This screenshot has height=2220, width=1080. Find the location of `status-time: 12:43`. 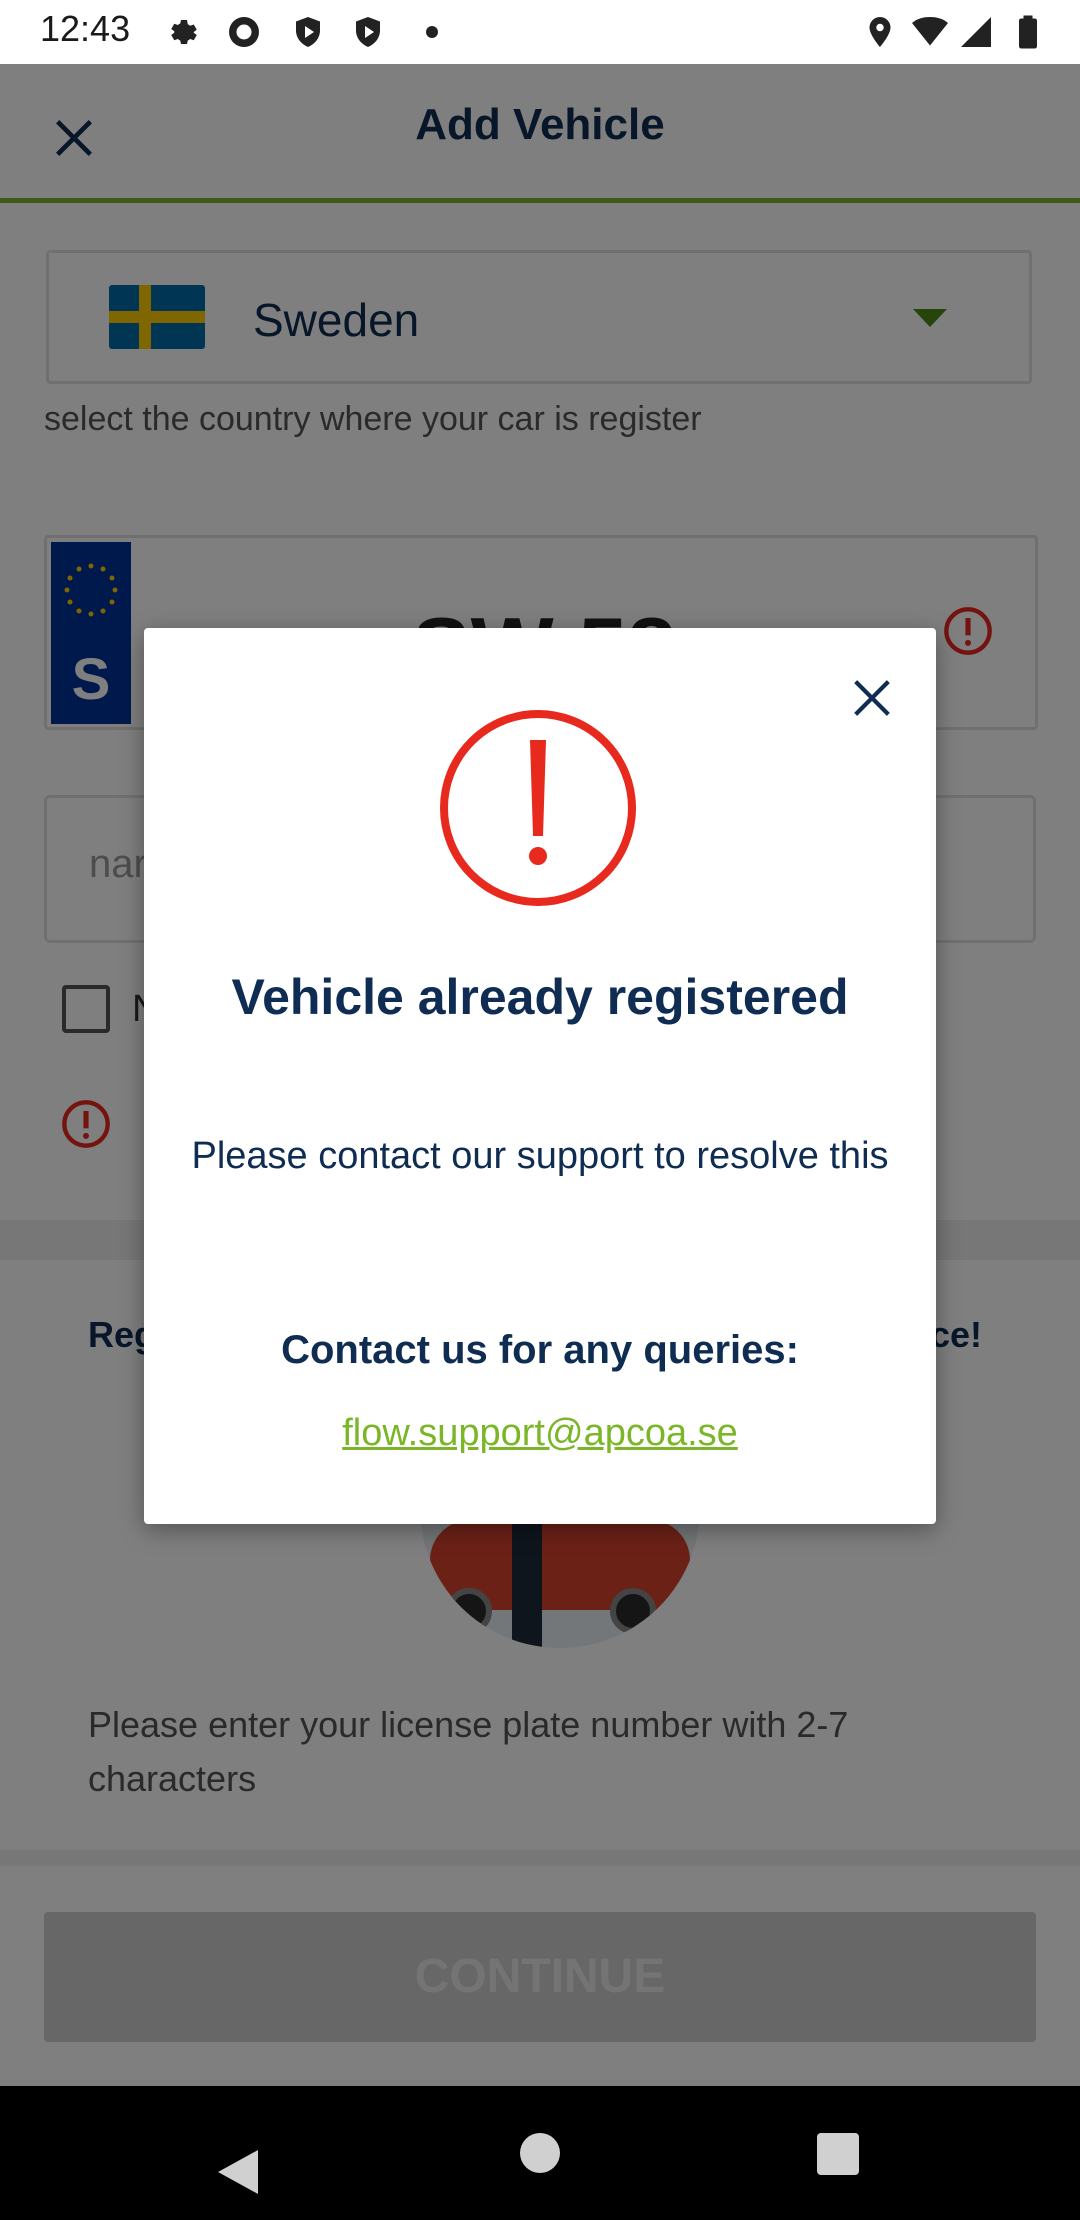

status-time: 12:43 is located at coordinates (85, 28).